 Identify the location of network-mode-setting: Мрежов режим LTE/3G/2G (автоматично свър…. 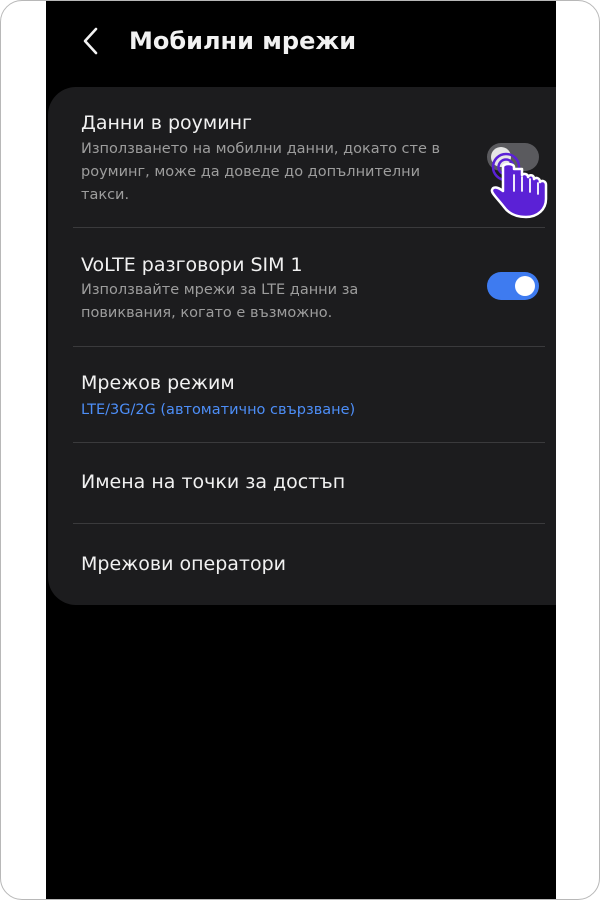
(296, 394).